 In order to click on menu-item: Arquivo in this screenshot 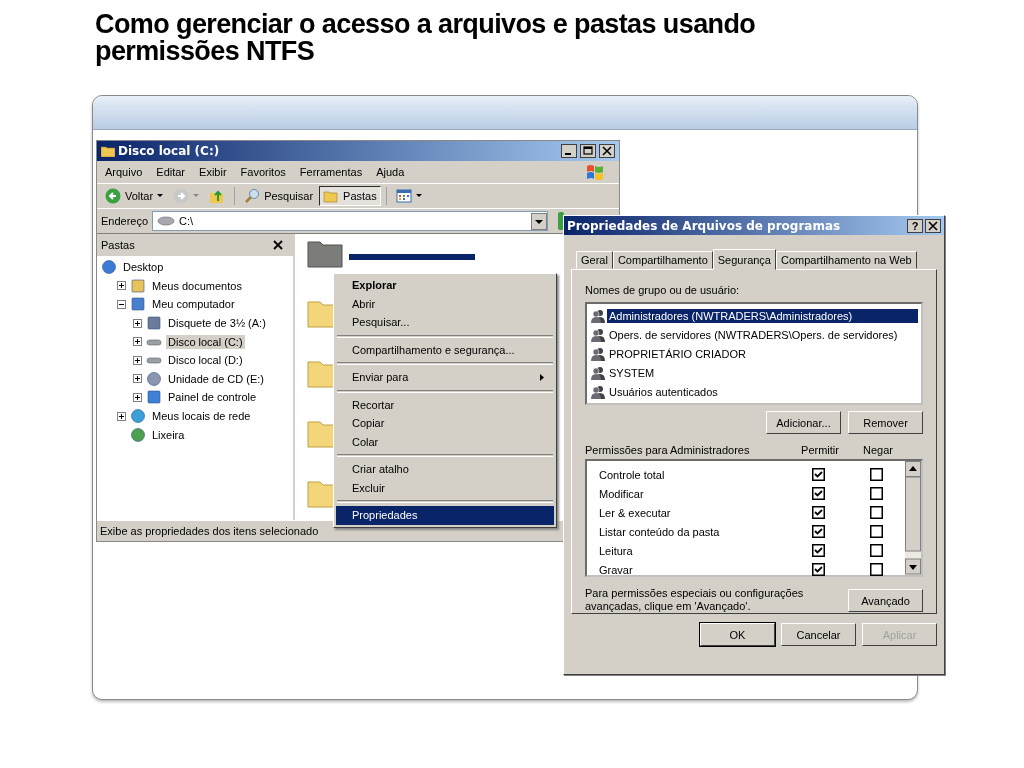, I will do `click(124, 172)`.